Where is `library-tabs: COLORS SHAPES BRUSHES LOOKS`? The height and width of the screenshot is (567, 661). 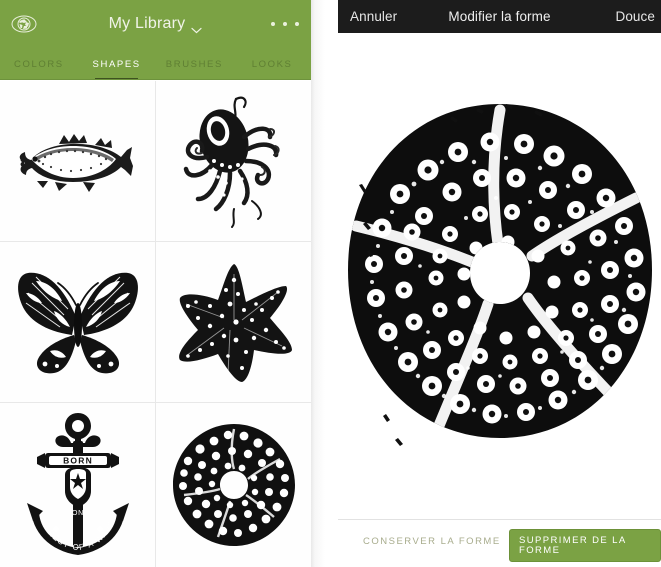 library-tabs: COLORS SHAPES BRUSHES LOOKS is located at coordinates (155, 64).